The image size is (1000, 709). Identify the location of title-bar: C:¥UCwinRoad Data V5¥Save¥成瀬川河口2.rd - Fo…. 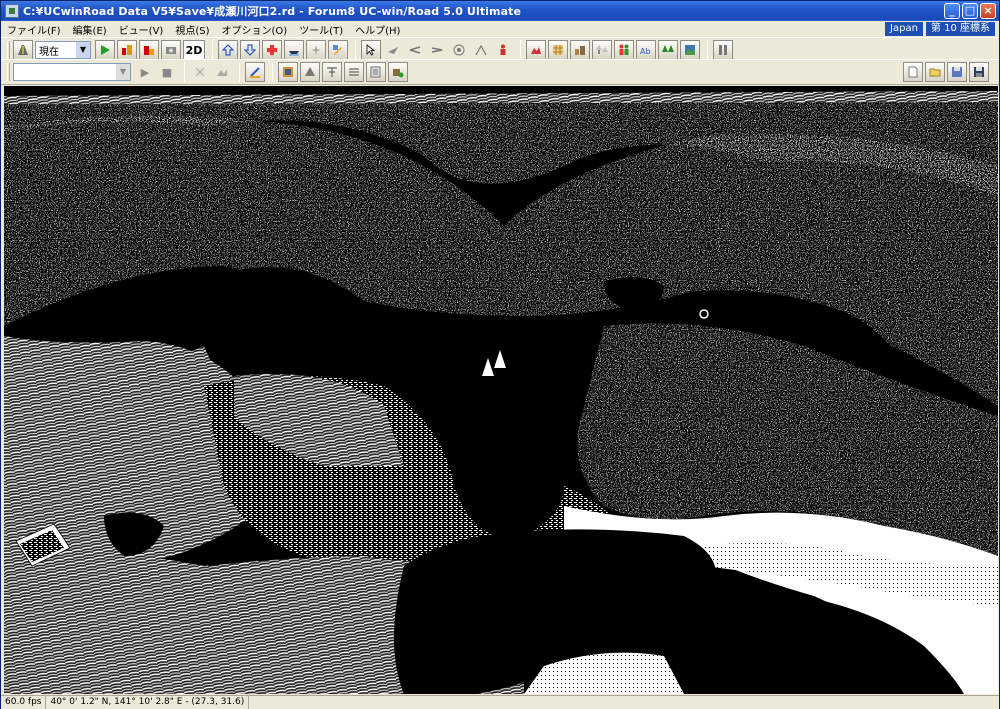
(500, 11).